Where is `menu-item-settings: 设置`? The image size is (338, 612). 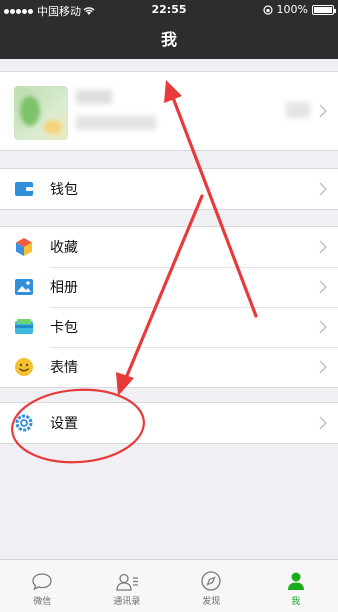 menu-item-settings: 设置 is located at coordinates (169, 423).